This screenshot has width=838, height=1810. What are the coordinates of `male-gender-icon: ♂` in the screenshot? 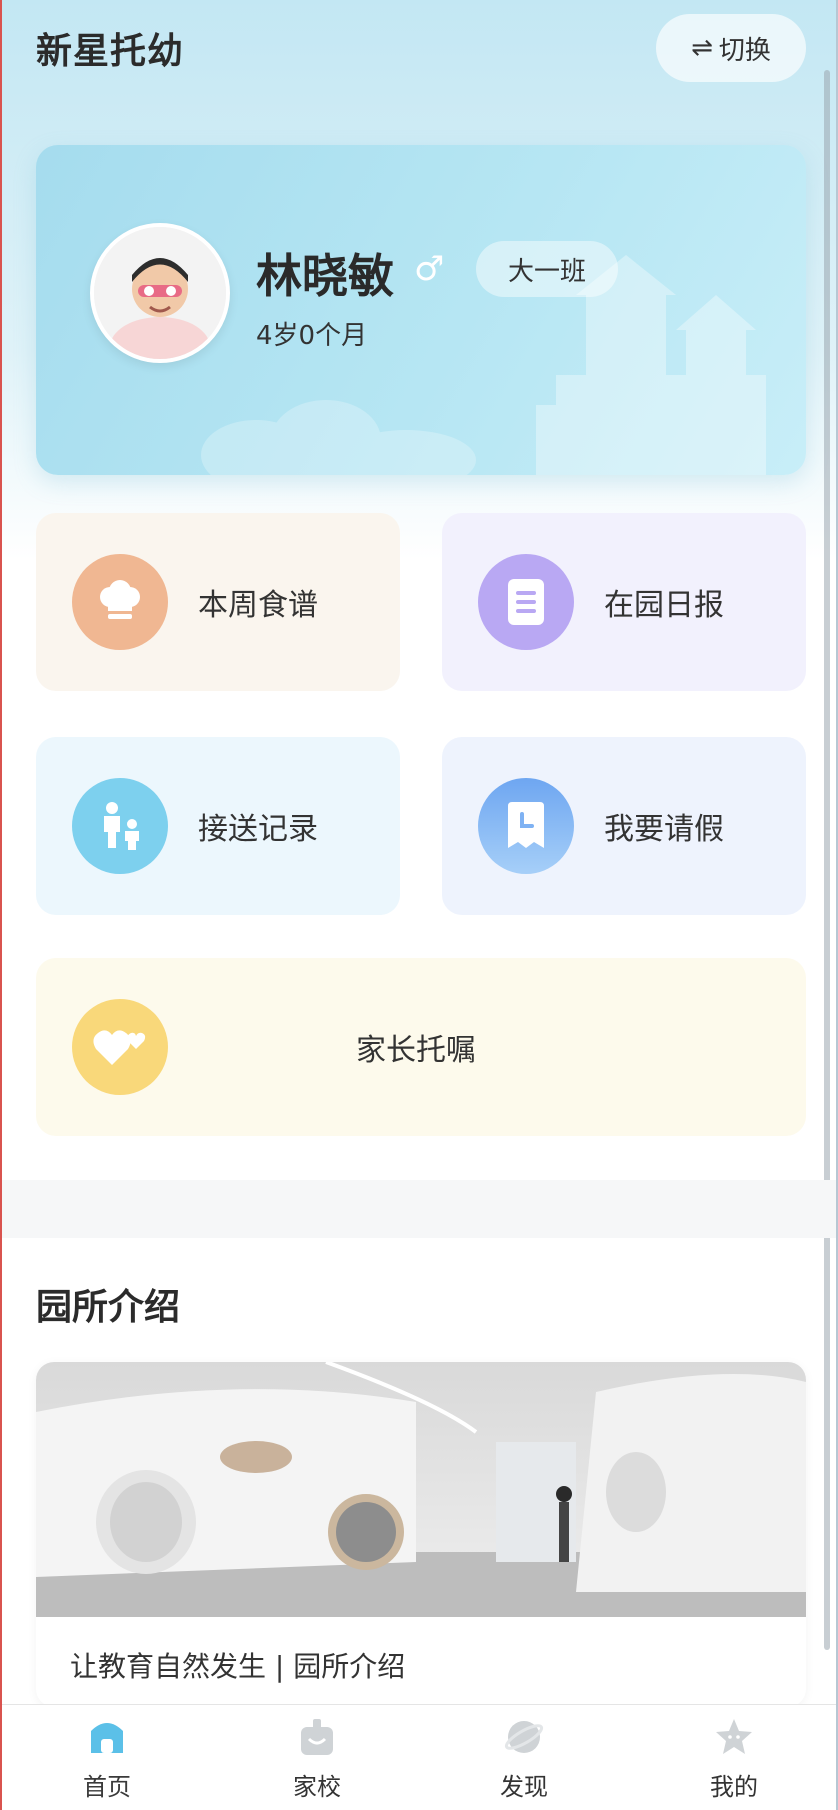 It's located at (429, 269).